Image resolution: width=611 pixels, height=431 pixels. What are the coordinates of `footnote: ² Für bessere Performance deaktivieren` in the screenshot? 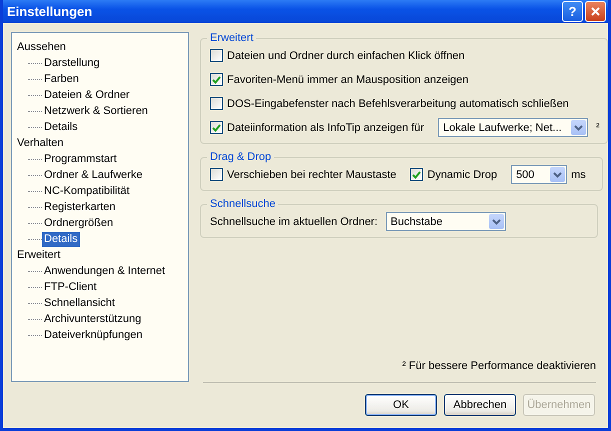 It's located at (499, 367).